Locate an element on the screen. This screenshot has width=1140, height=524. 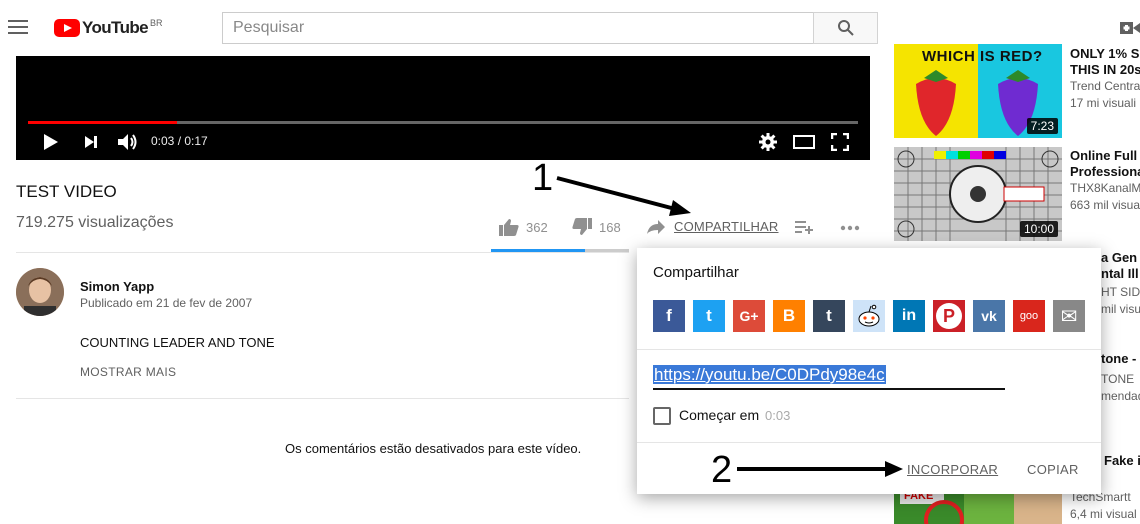
share-google-plus-button: G+ is located at coordinates (749, 316).